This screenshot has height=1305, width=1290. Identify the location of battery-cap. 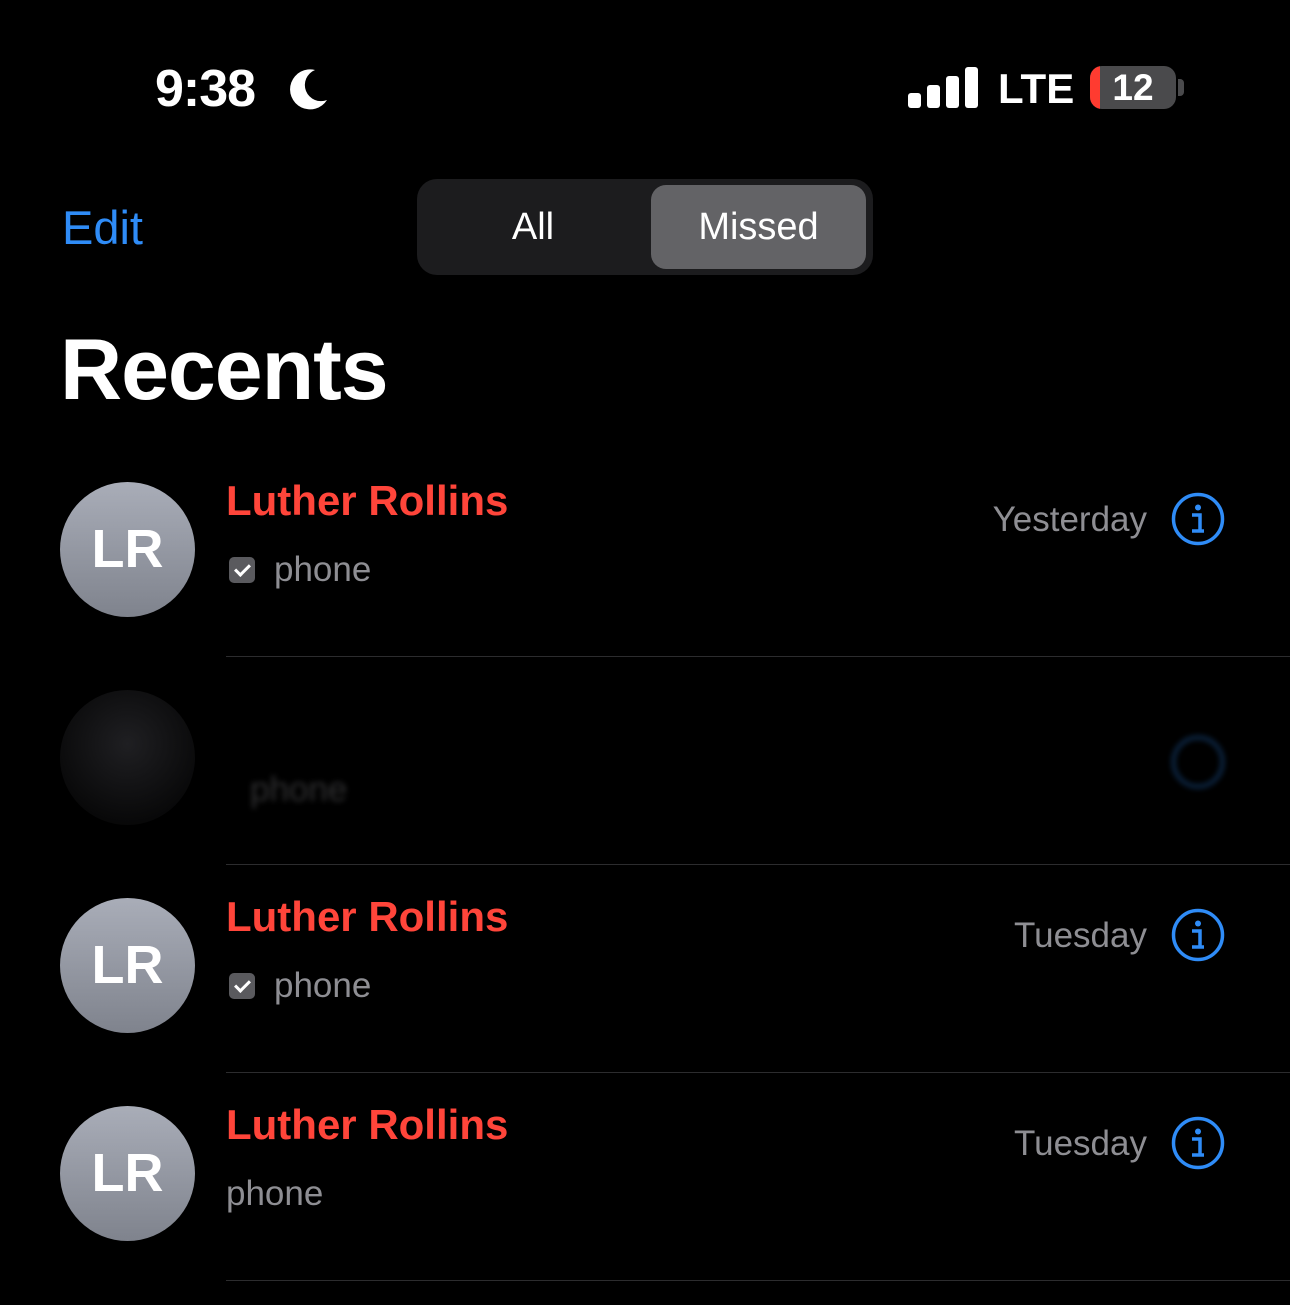
(1181, 87).